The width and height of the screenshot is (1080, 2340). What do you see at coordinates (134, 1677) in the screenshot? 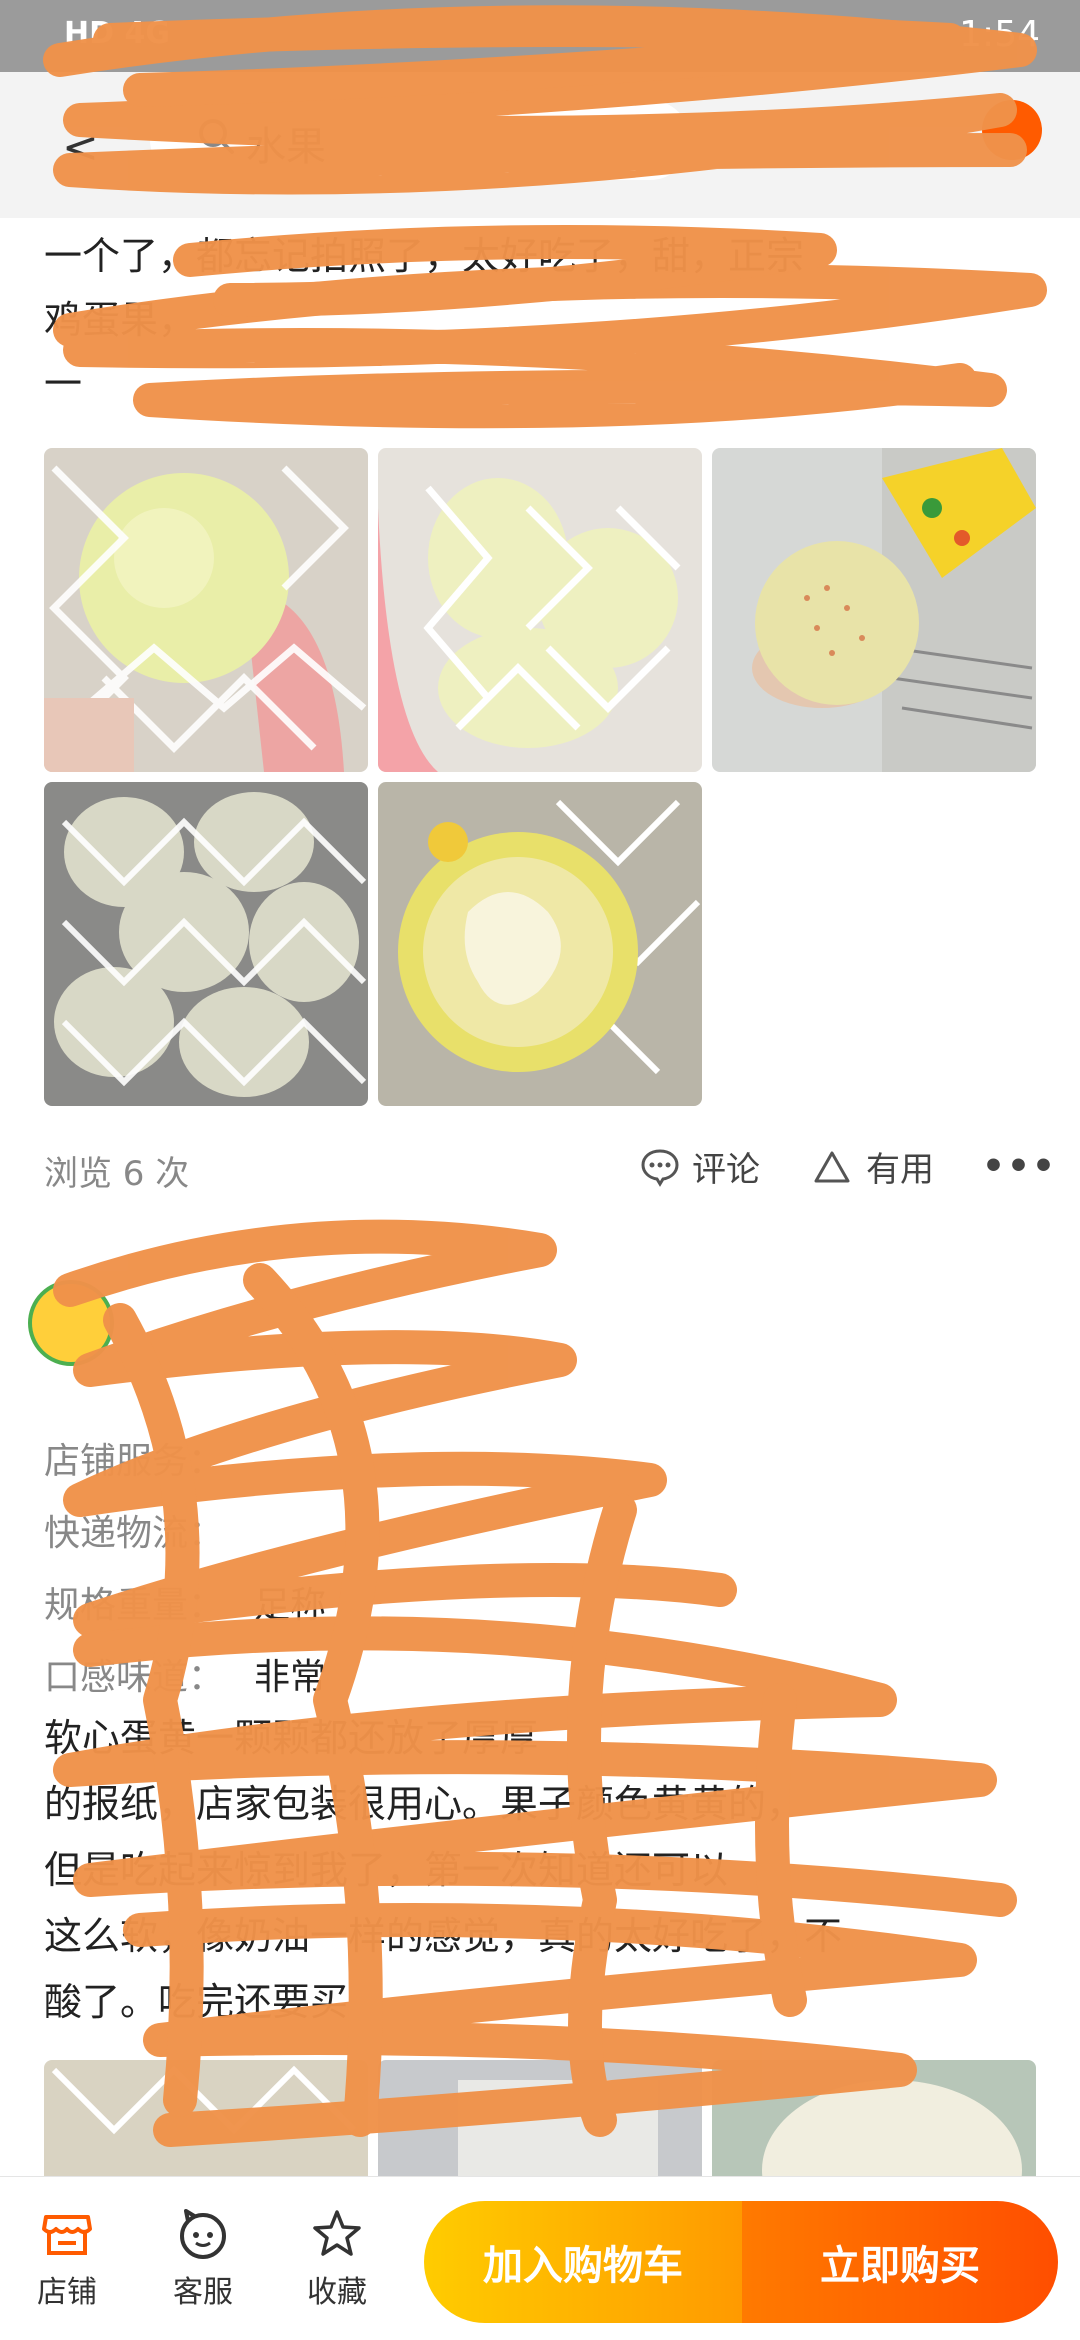
I see `attr-label: 口感味道：` at bounding box center [134, 1677].